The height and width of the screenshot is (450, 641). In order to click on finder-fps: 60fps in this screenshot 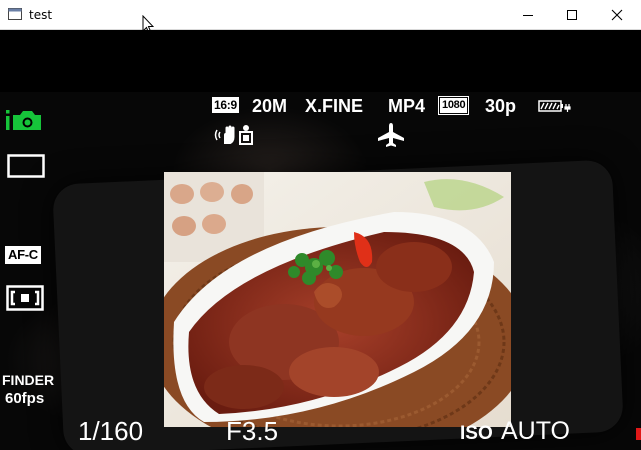, I will do `click(25, 398)`.